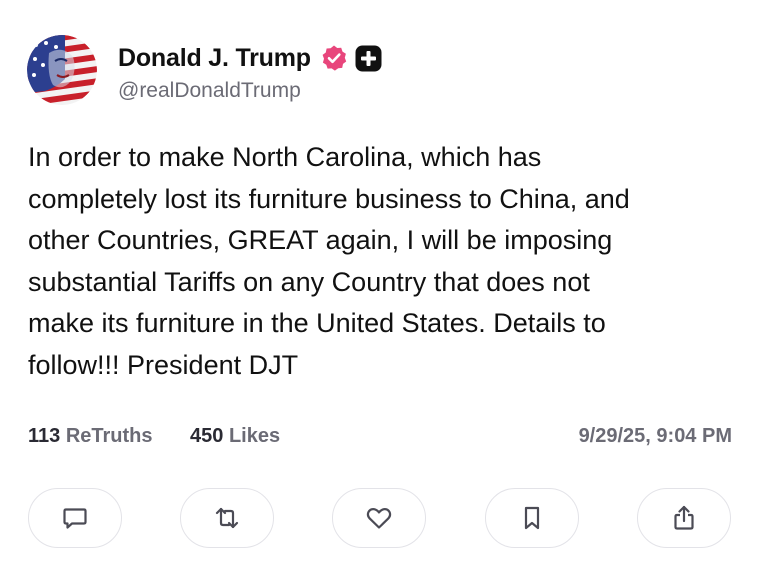 The width and height of the screenshot is (760, 573). I want to click on reply-button, so click(75, 518).